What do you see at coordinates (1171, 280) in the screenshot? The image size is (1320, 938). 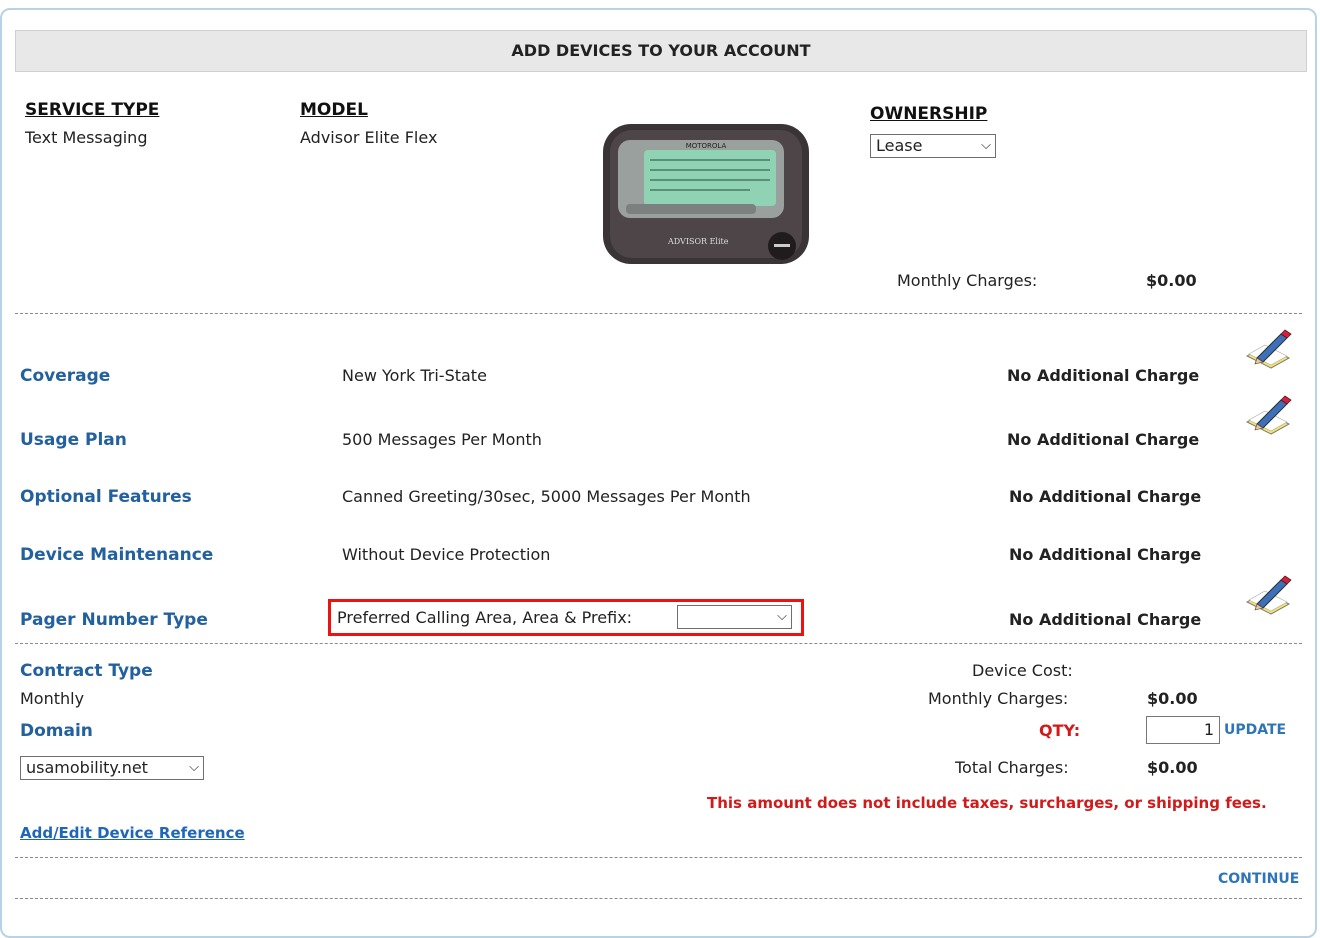 I see `monthly-charges-value: $0.00` at bounding box center [1171, 280].